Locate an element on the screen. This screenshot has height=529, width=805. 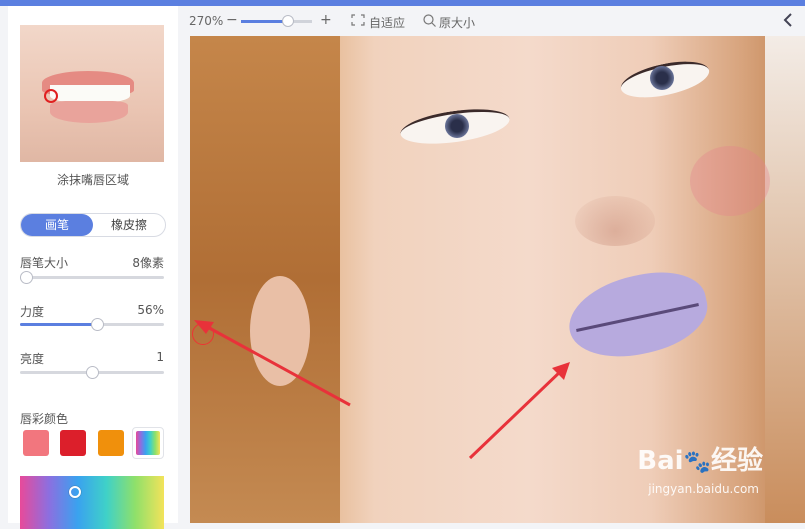
paw-icon: 🐾 is located at coordinates (697, 462).